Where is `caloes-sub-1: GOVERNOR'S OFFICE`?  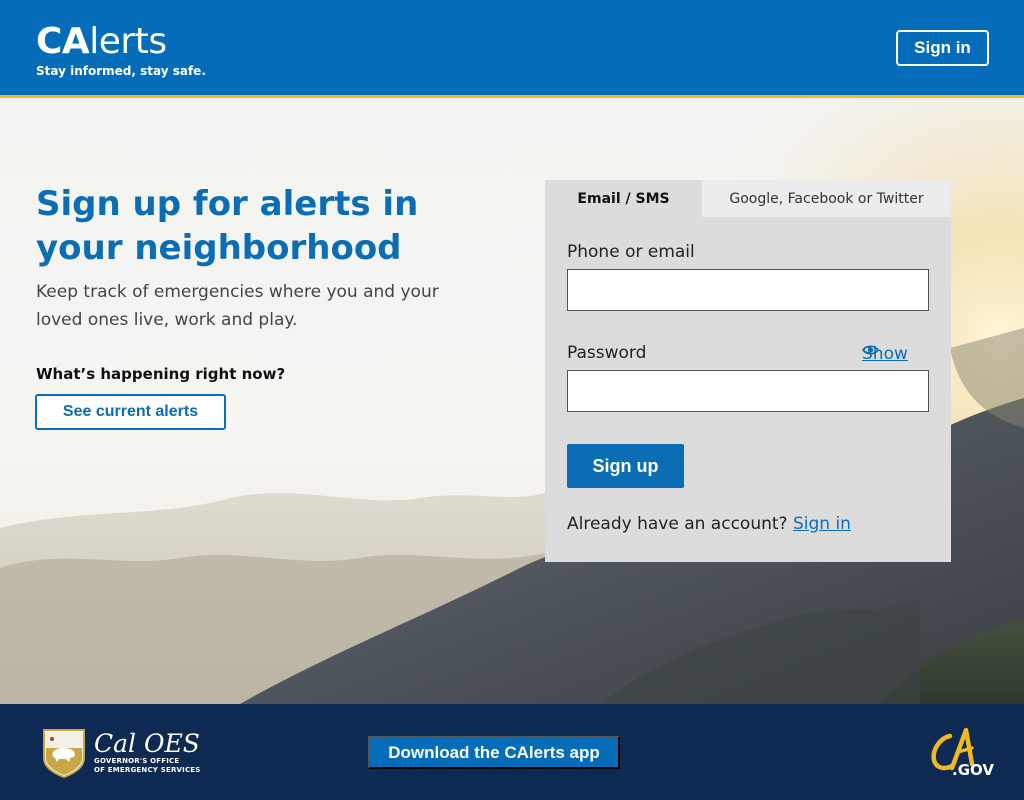 caloes-sub-1: GOVERNOR'S OFFICE is located at coordinates (137, 761).